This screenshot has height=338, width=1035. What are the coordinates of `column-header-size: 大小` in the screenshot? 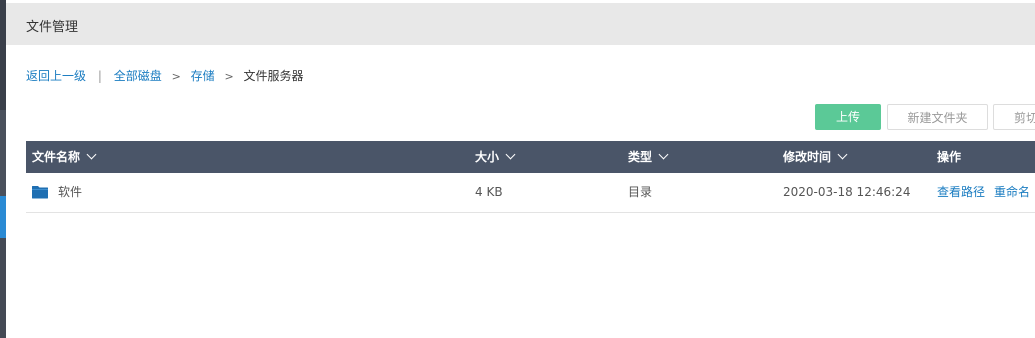 It's located at (495, 157).